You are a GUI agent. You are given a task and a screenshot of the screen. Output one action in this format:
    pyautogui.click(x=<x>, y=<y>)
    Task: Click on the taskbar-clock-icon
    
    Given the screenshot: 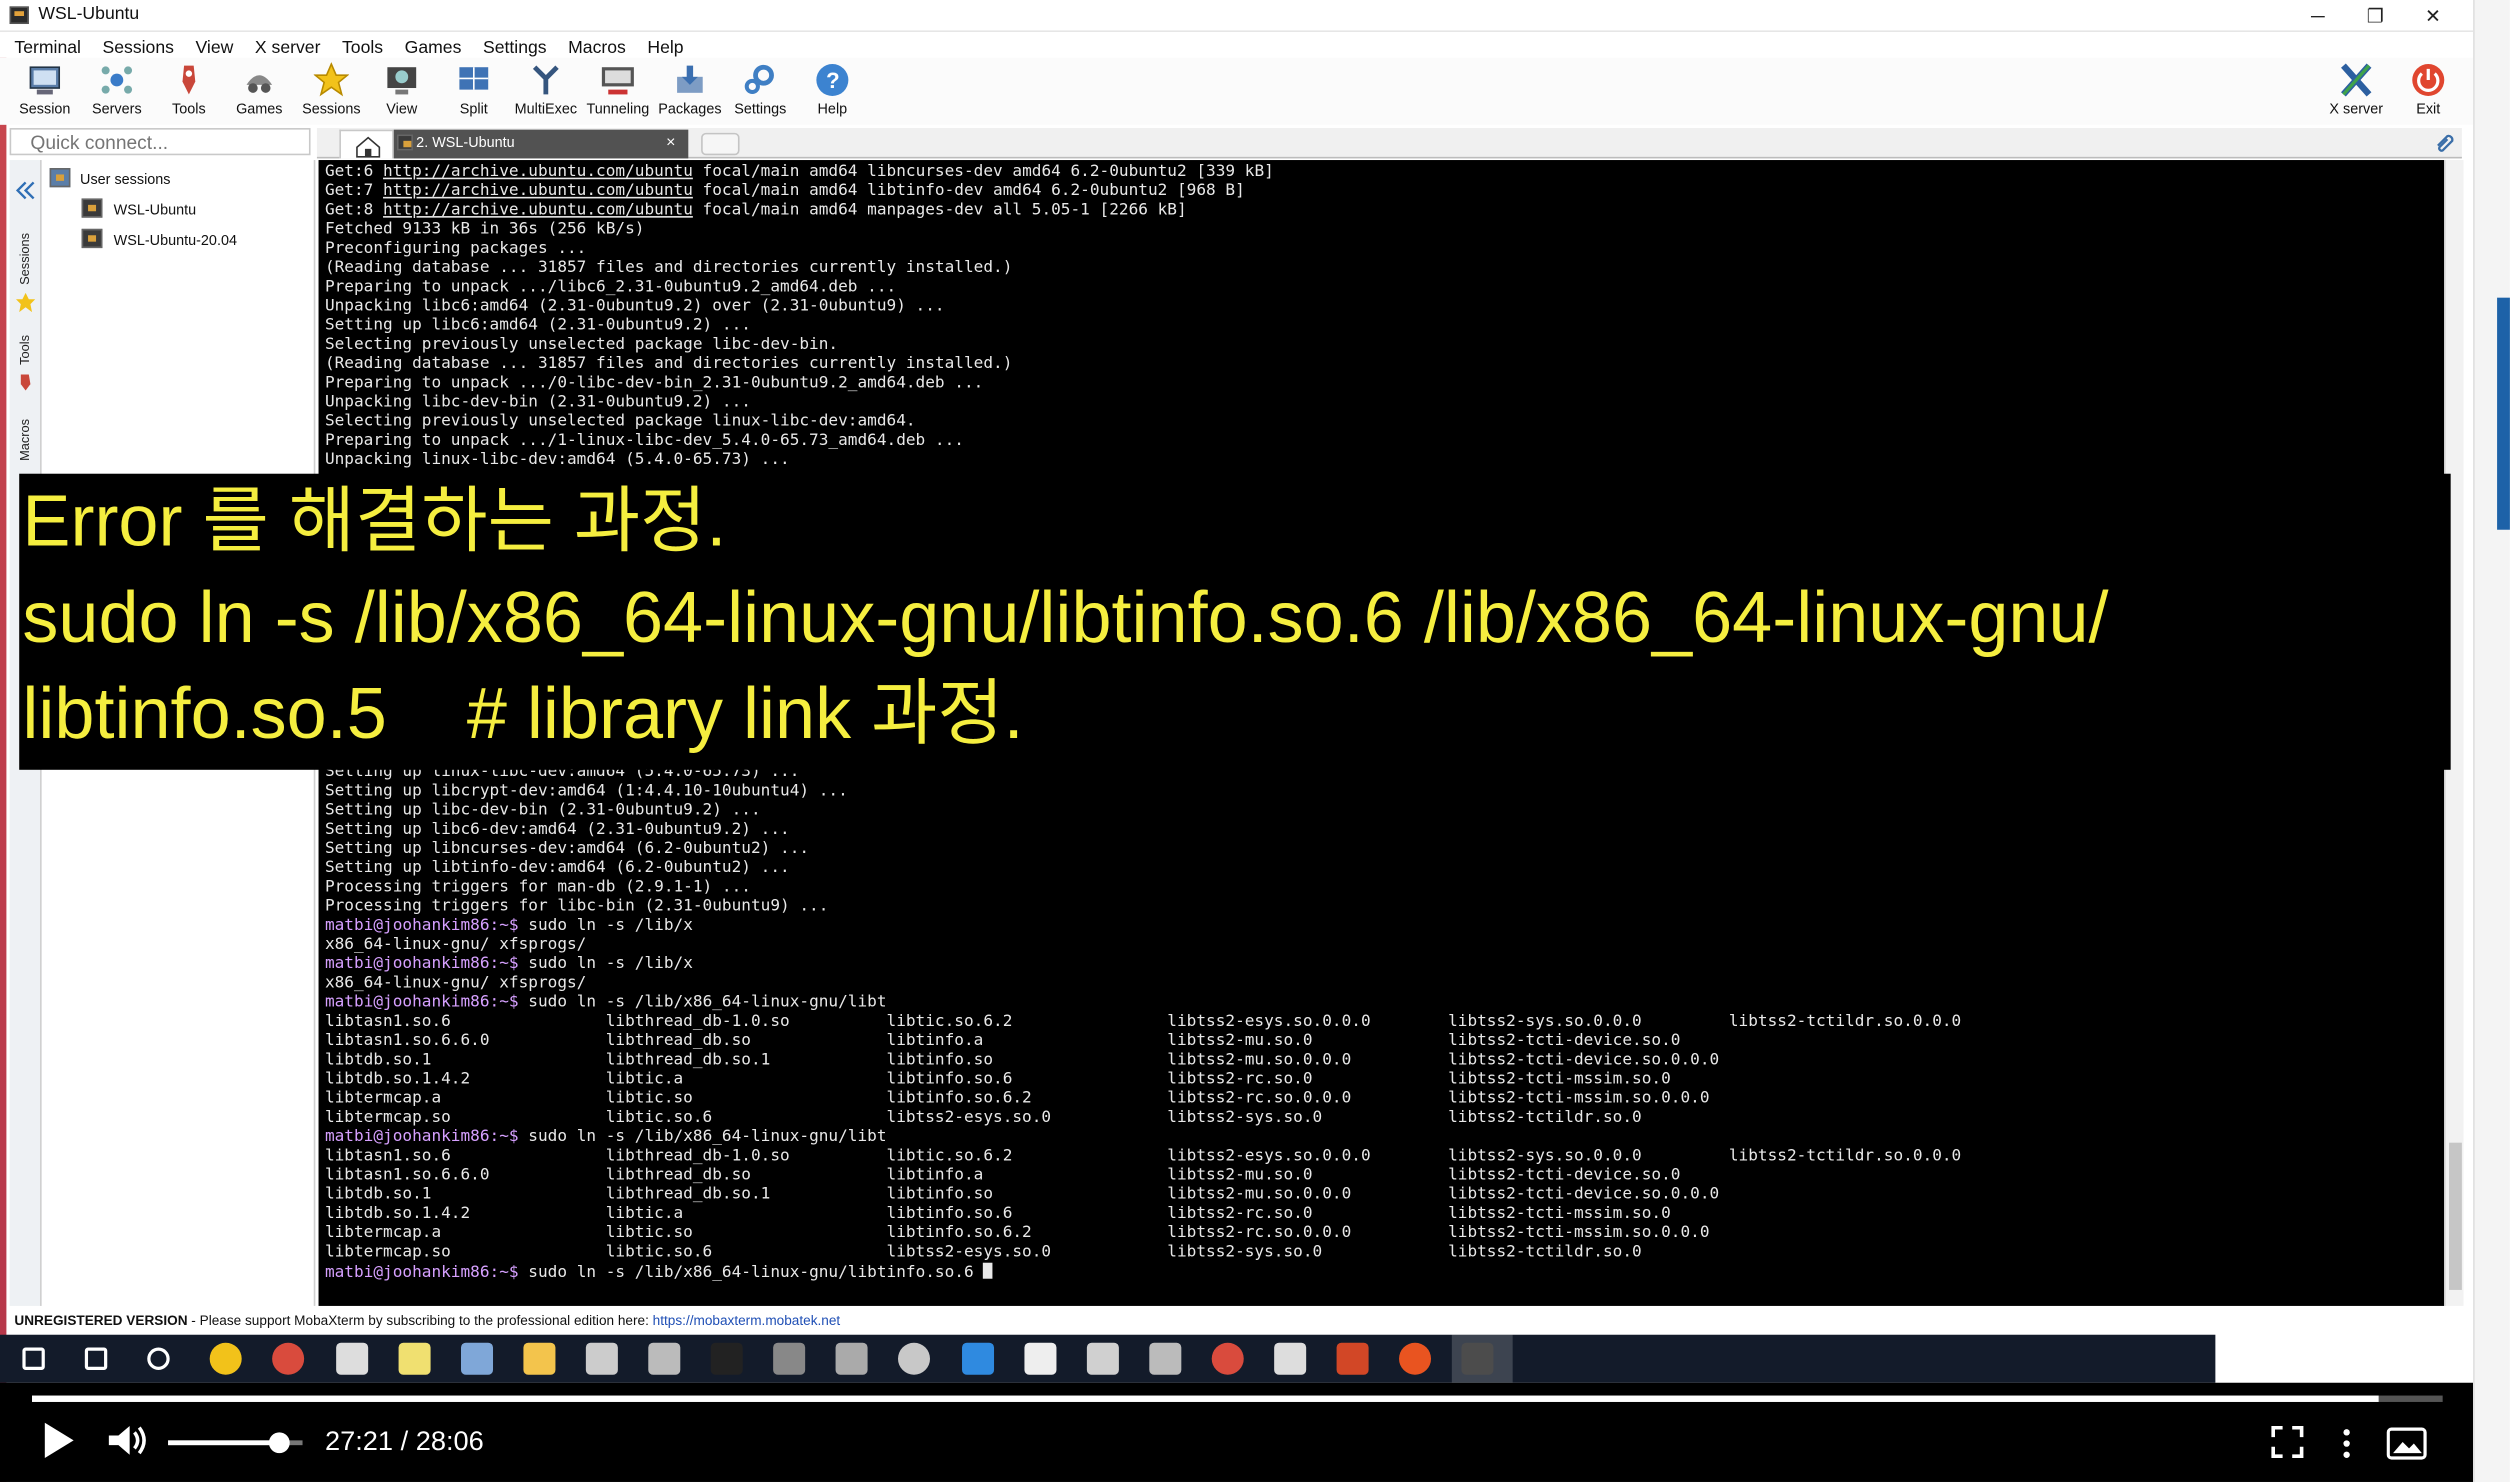 What is the action you would take?
    pyautogui.click(x=852, y=1358)
    